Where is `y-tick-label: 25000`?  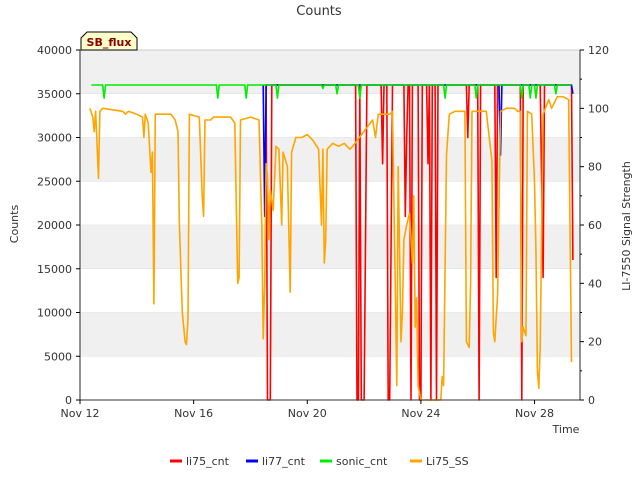 y-tick-label: 25000 is located at coordinates (54, 181).